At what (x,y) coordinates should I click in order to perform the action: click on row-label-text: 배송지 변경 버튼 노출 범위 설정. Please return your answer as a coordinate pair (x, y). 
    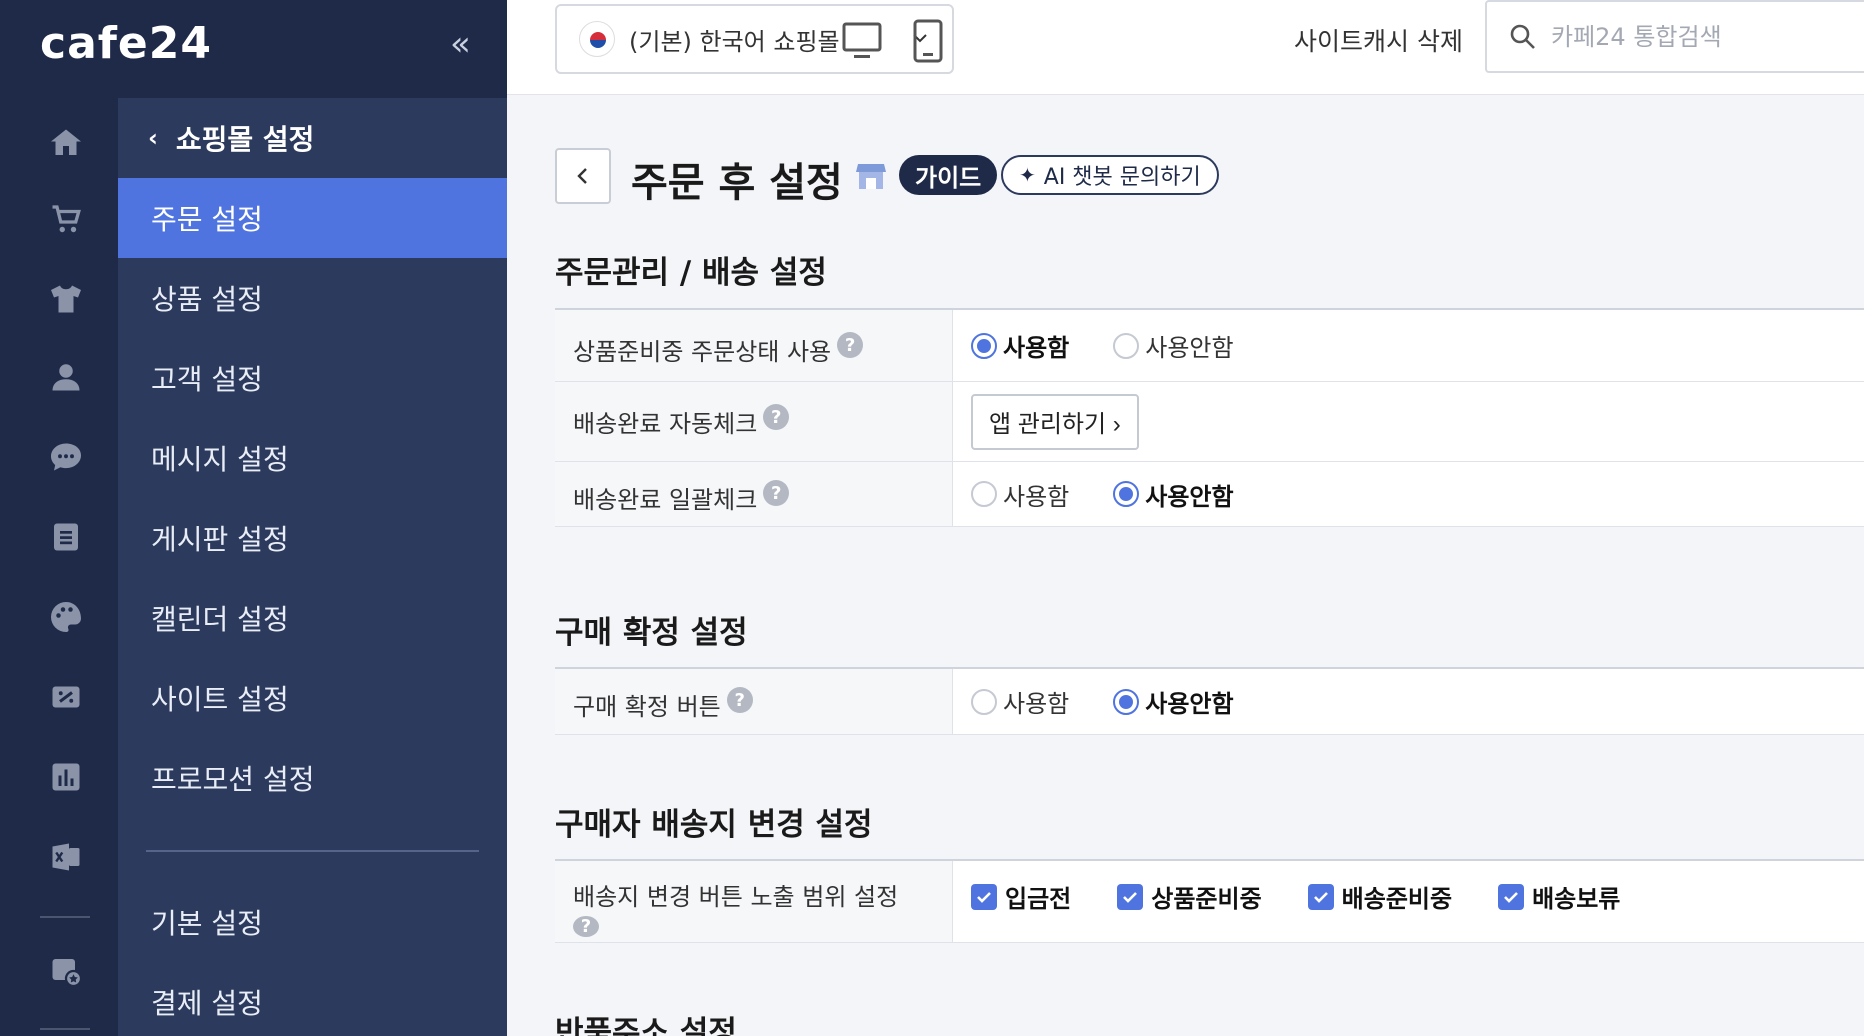
    Looking at the image, I should click on (736, 897).